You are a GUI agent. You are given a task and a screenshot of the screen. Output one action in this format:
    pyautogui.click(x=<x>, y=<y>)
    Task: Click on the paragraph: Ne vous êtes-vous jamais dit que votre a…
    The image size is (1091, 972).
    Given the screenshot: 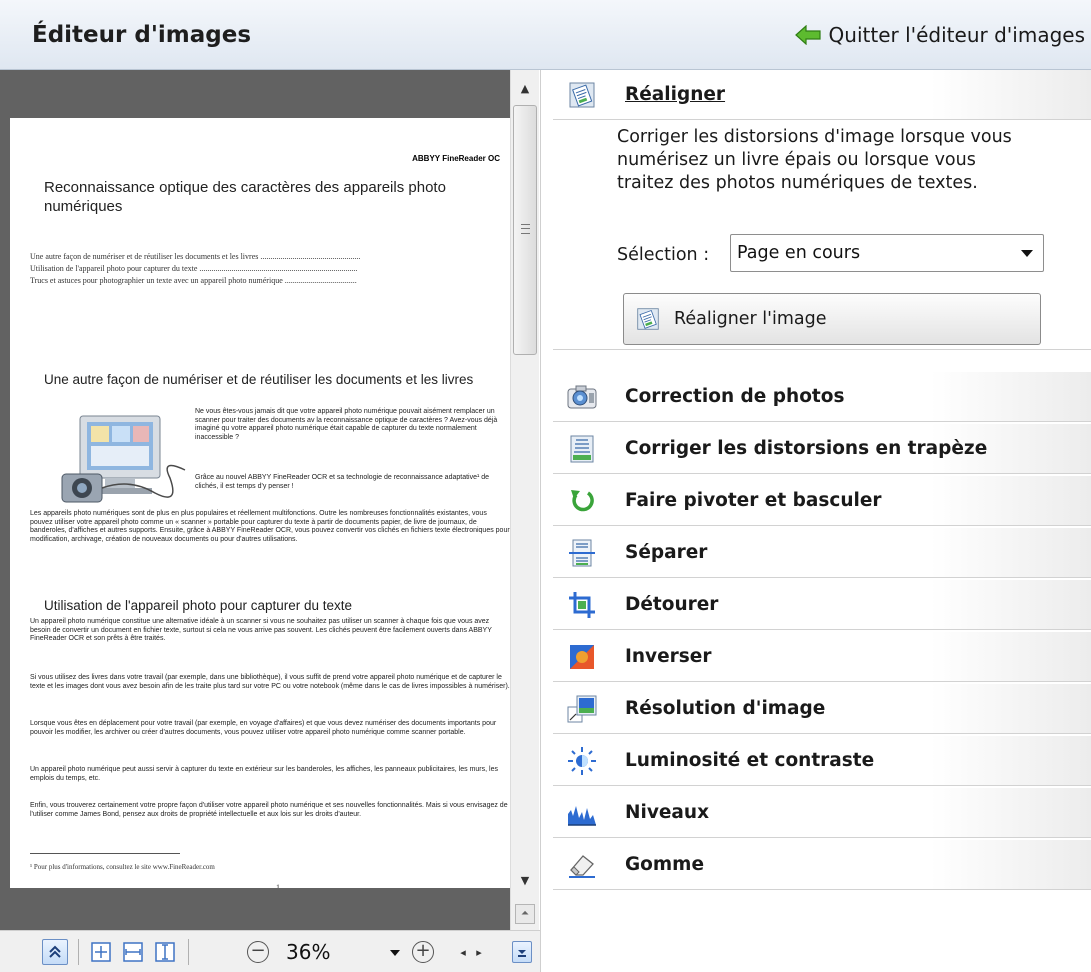 What is the action you would take?
    pyautogui.click(x=346, y=424)
    